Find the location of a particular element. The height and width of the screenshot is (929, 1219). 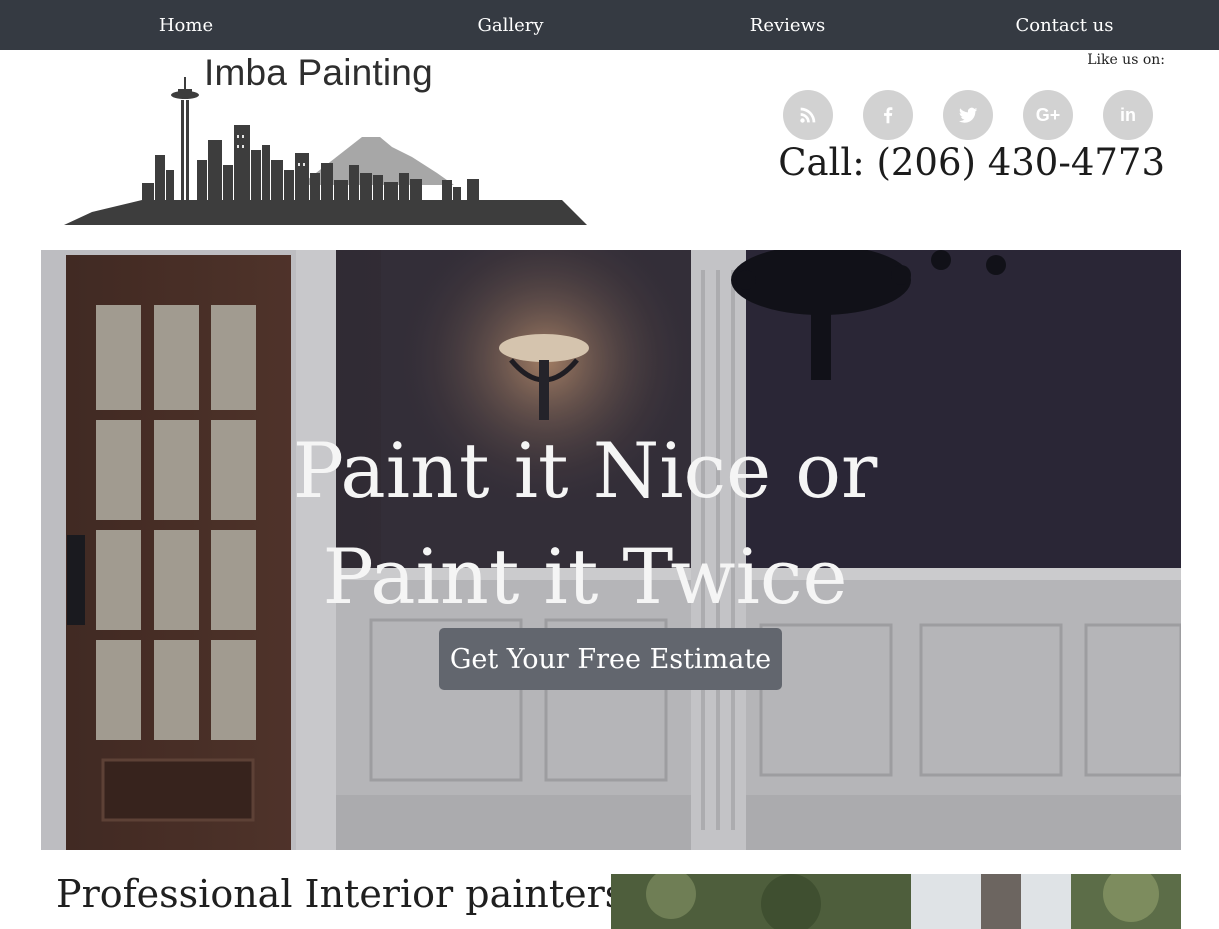

top-nav: Home Gallery Reviews Contact us is located at coordinates (609, 25).